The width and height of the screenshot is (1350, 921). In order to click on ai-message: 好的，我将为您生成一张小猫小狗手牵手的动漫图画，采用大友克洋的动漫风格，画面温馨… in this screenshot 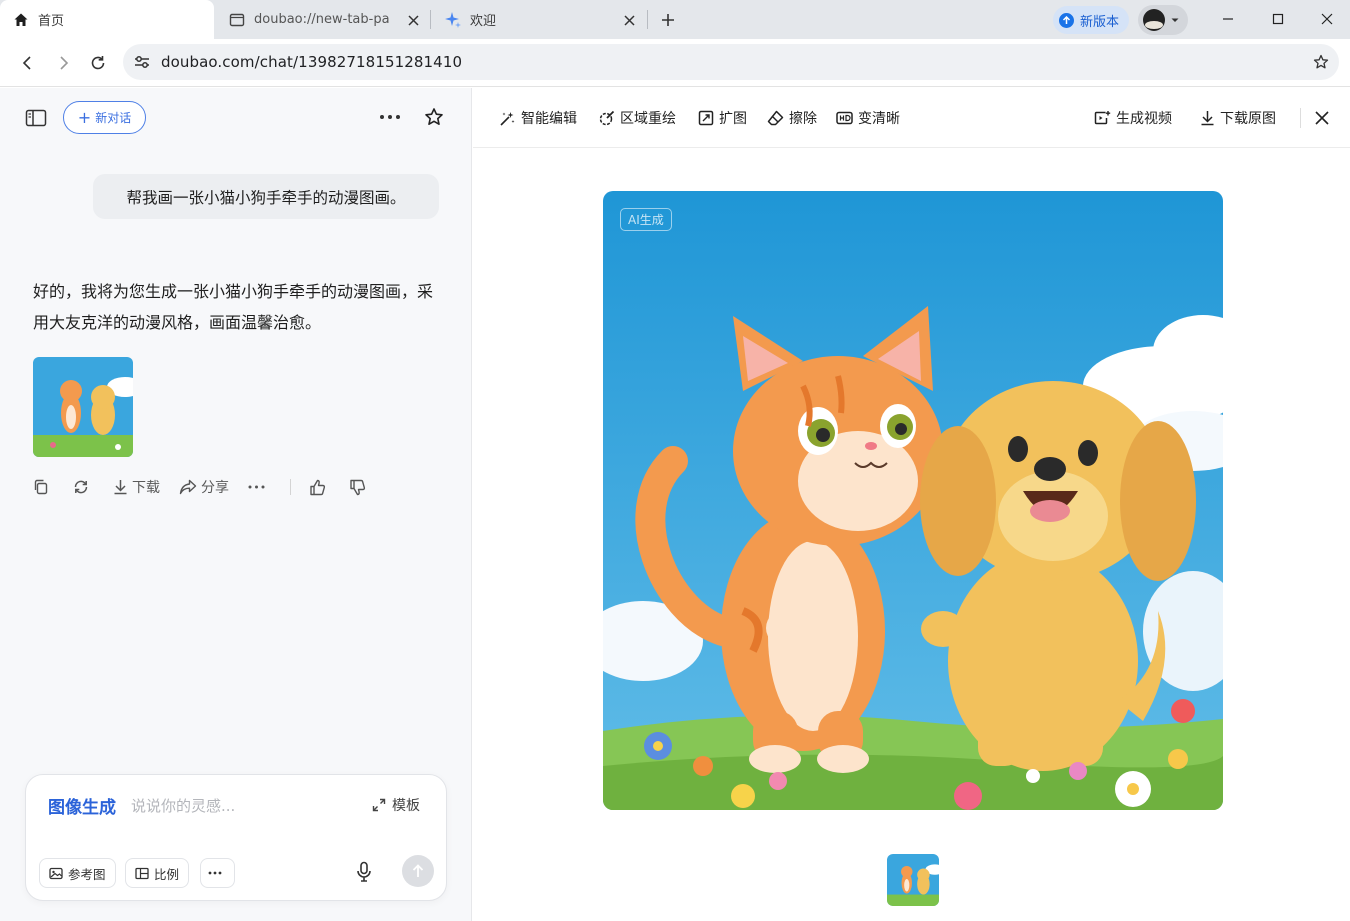, I will do `click(233, 307)`.